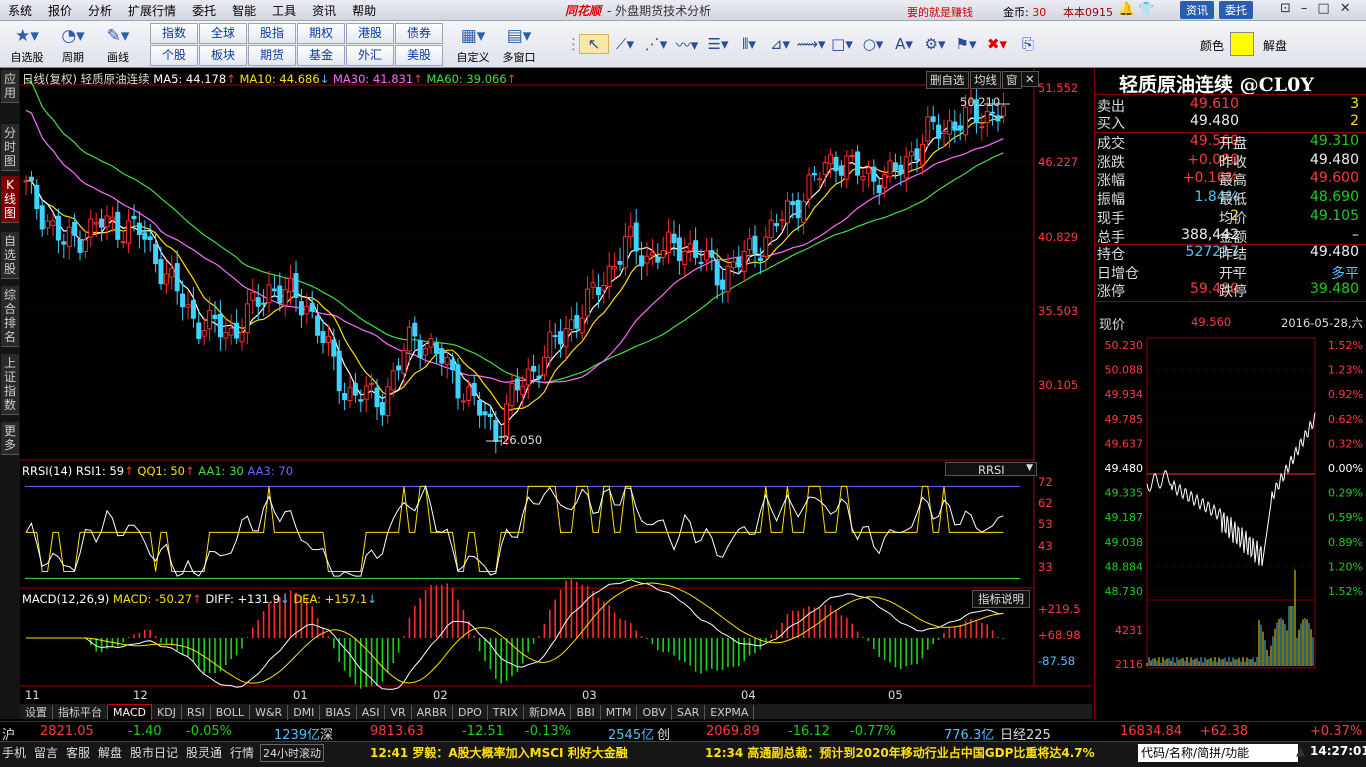 This screenshot has width=1366, height=767. I want to click on ray-icon: ⋰▾, so click(656, 44).